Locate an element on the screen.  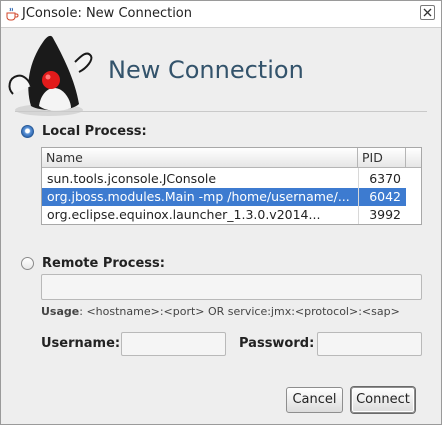
header-separator is located at coordinates (221, 111).